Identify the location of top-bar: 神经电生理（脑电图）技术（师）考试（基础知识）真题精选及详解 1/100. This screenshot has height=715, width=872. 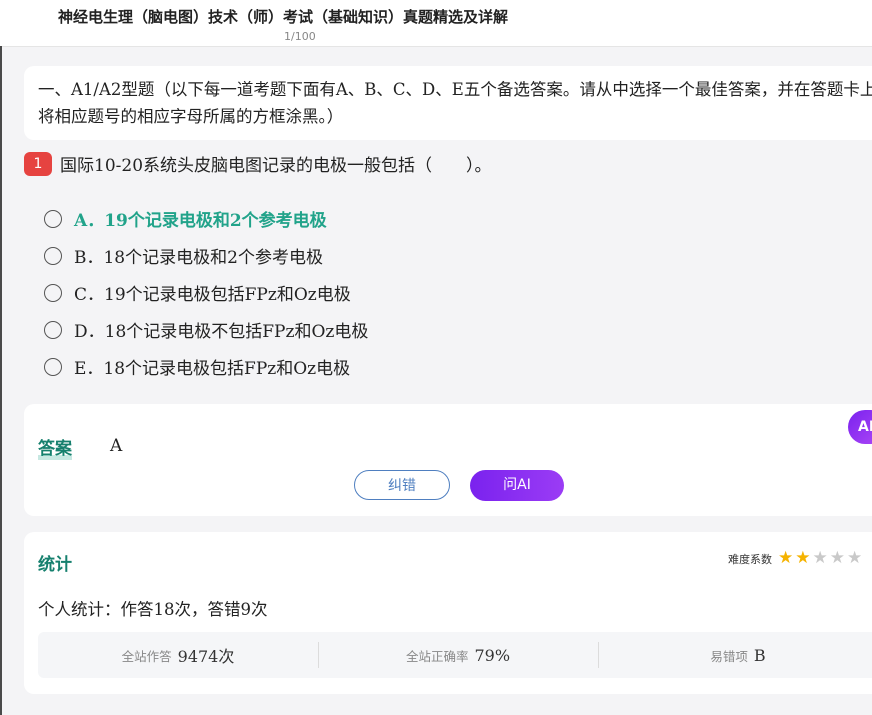
(436, 23).